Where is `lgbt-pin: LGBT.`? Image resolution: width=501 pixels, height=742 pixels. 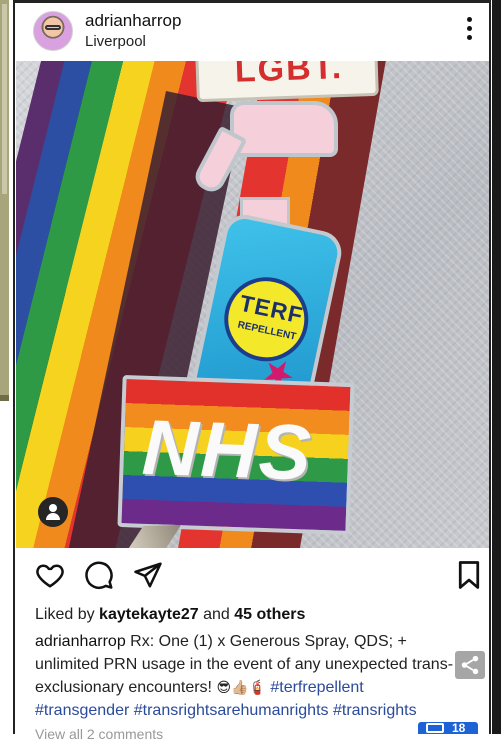
lgbt-pin: LGBT. is located at coordinates (287, 82).